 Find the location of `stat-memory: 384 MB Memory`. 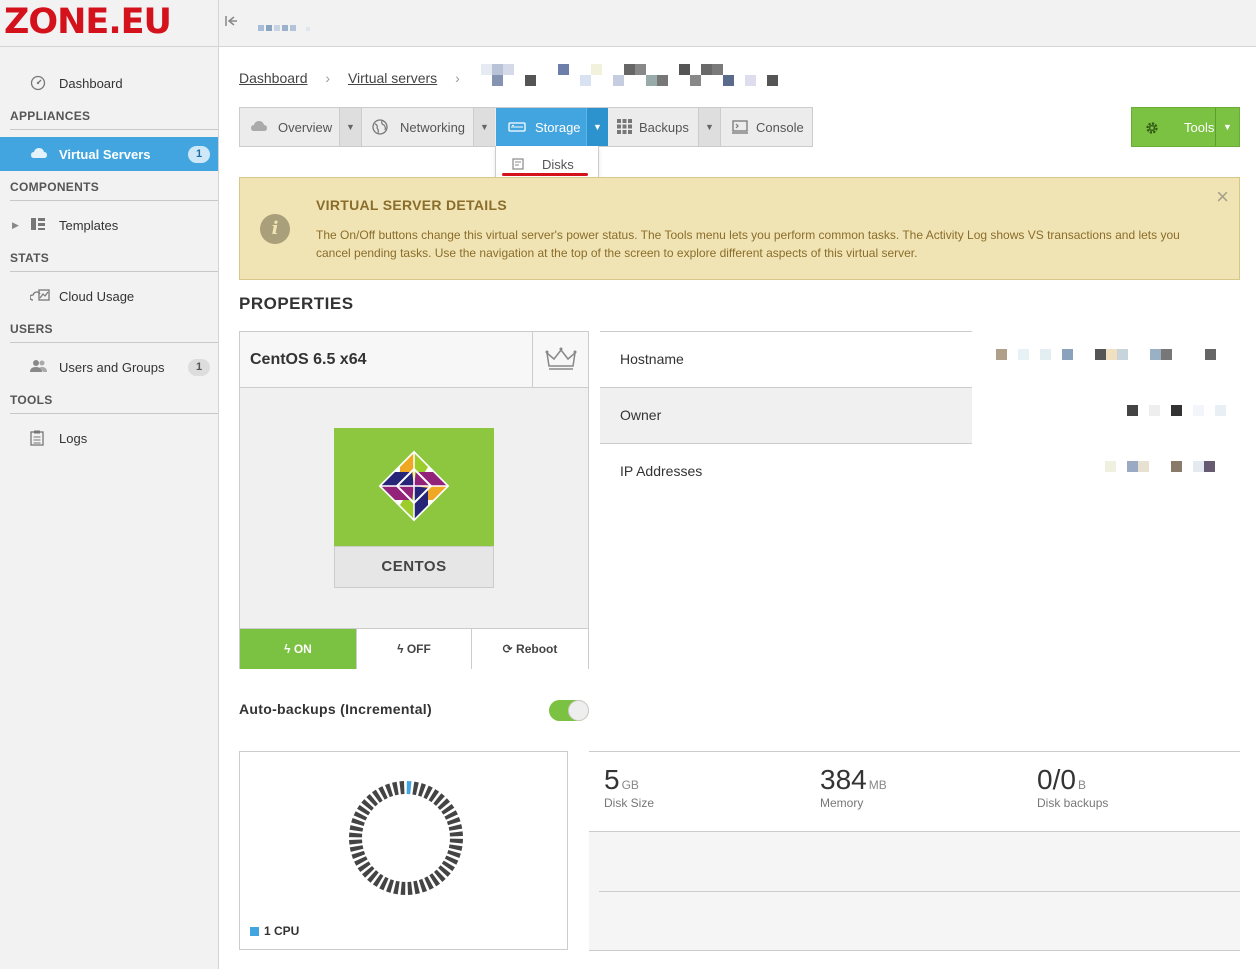

stat-memory: 384 MB Memory is located at coordinates (853, 787).